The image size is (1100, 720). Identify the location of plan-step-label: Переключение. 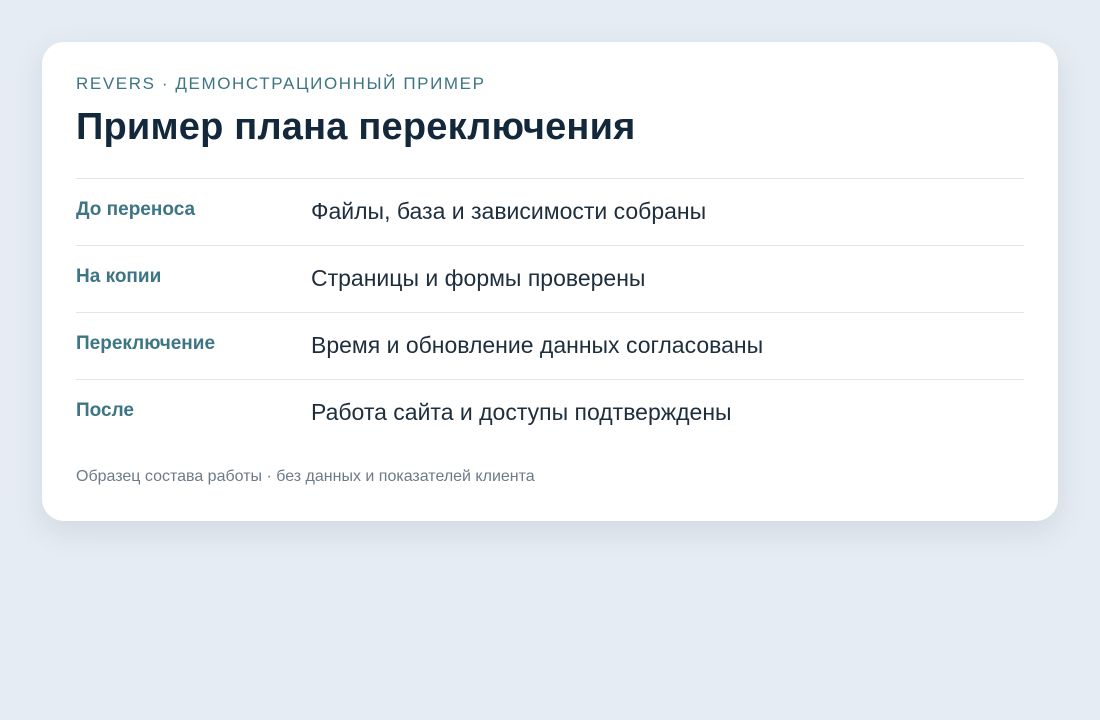
(146, 343).